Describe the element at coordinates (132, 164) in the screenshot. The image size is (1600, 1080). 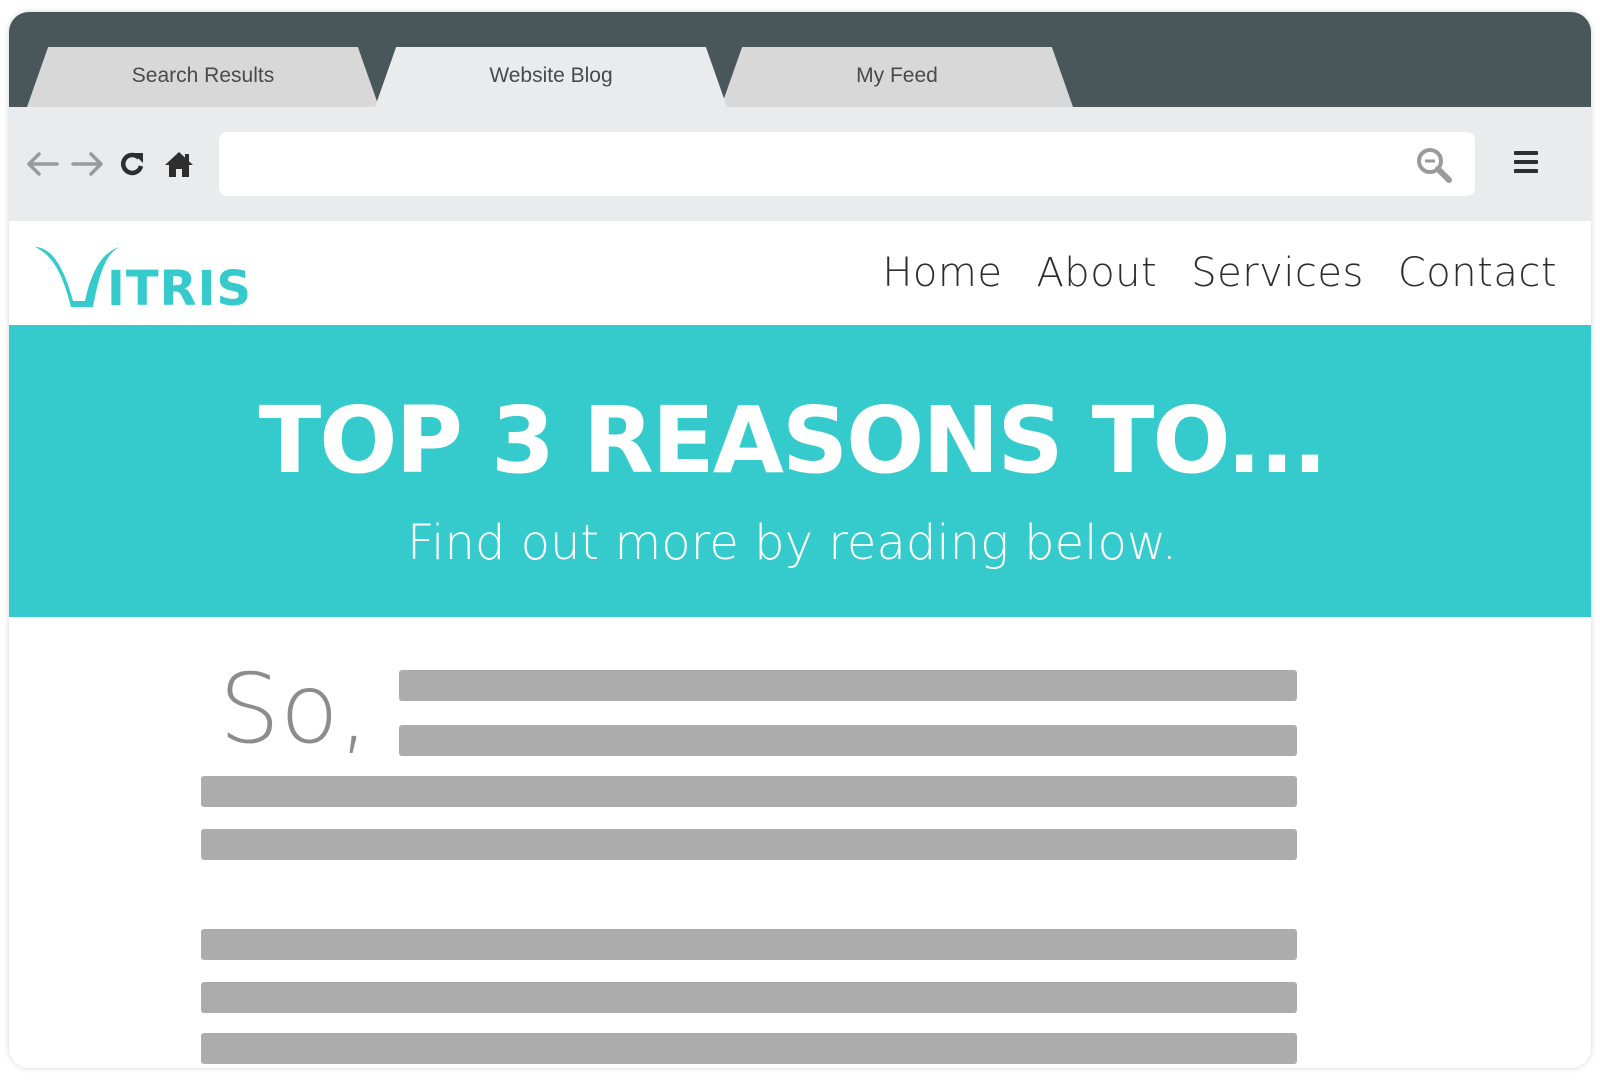
I see `reload-icon` at that location.